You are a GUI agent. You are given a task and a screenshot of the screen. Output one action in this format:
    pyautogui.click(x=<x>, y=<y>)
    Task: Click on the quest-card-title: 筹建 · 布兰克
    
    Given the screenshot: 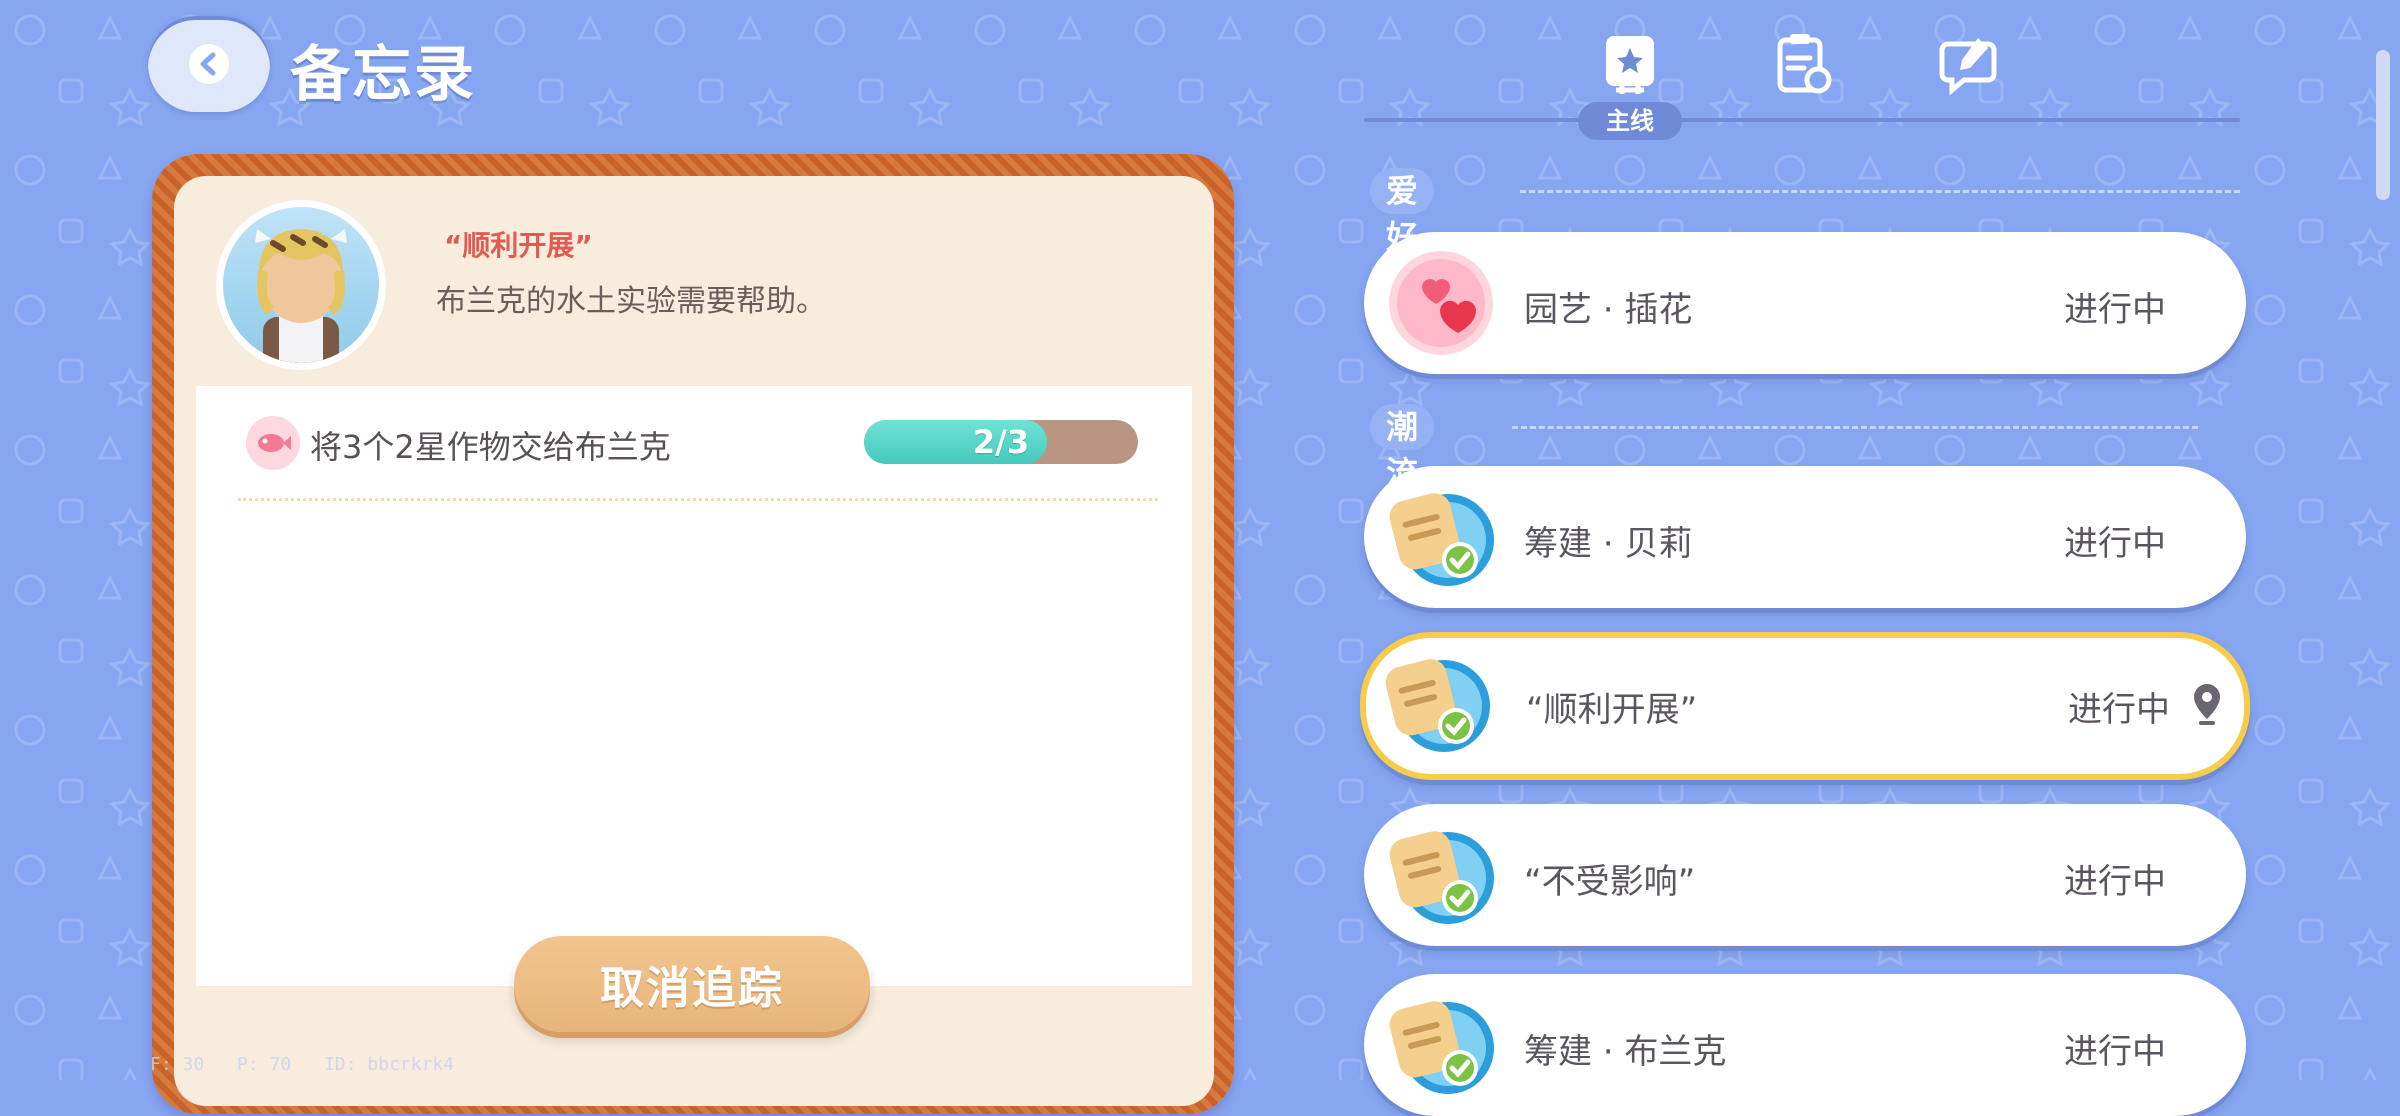 What is the action you would take?
    pyautogui.click(x=1625, y=1052)
    